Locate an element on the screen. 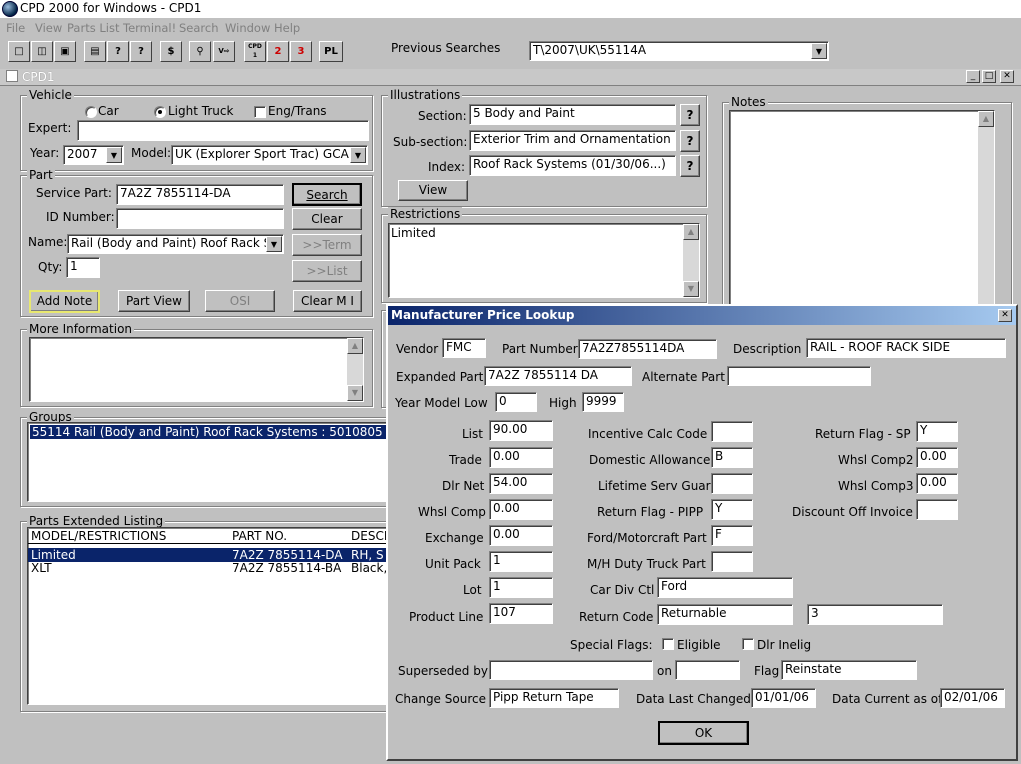 The image size is (1021, 764). col-part-no: PART NO. is located at coordinates (259, 536).